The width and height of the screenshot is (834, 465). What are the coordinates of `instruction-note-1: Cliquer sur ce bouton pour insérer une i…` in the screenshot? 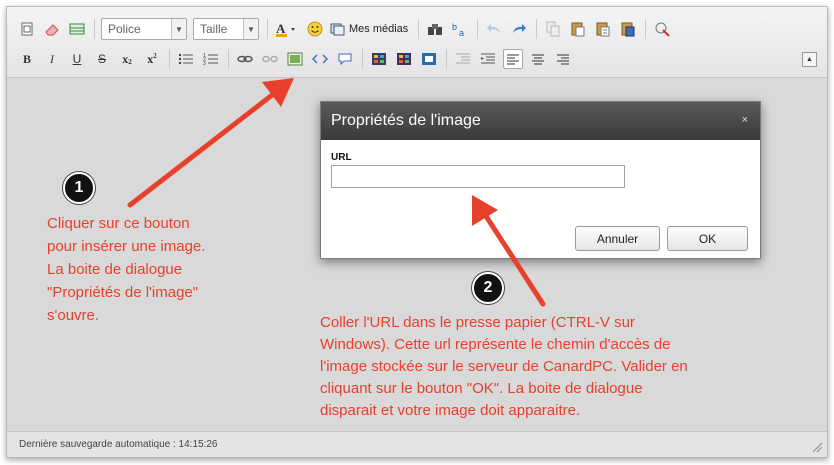 It's located at (172, 269).